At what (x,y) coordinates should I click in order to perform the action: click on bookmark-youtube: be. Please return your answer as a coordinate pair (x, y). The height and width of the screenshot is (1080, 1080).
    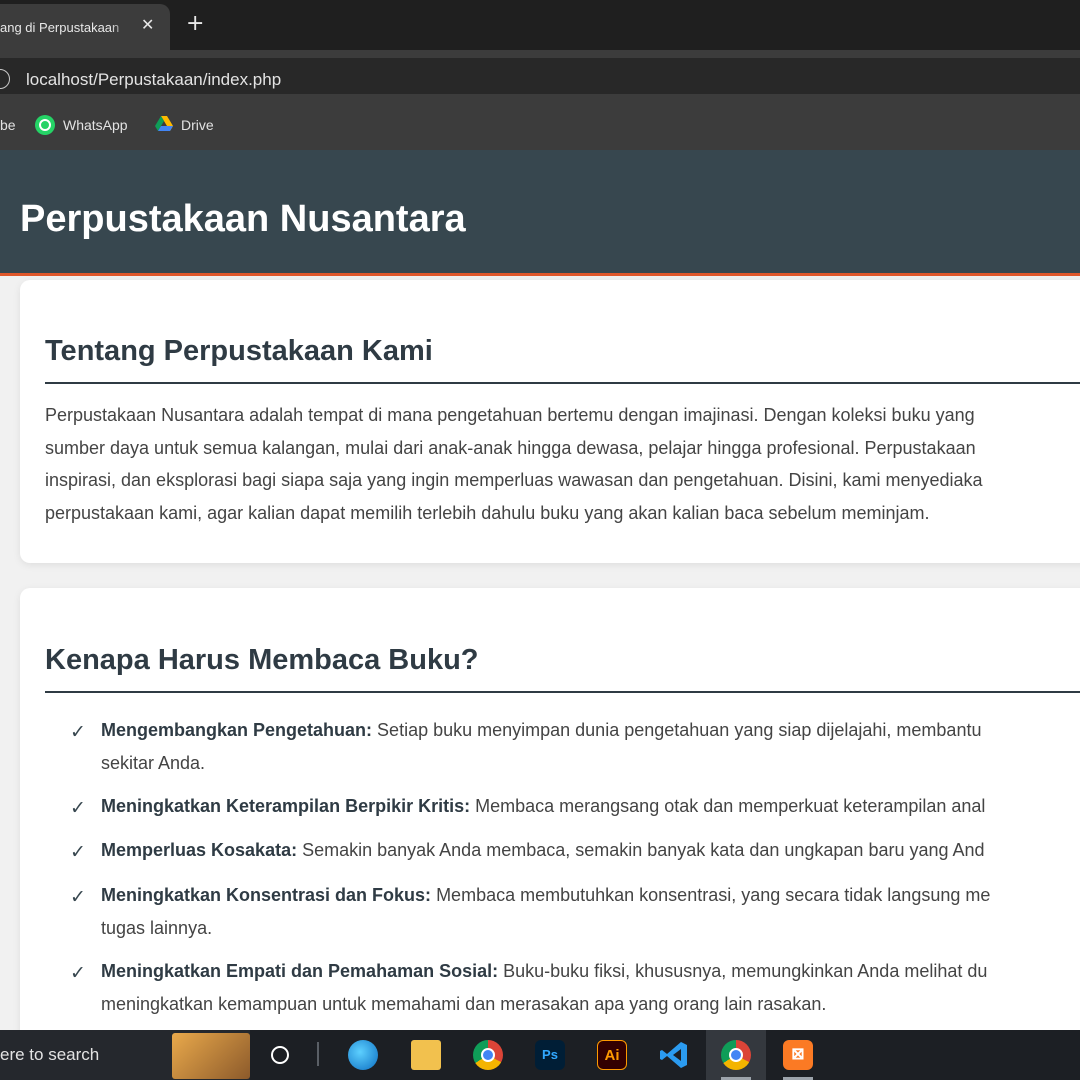
    Looking at the image, I should click on (8, 125).